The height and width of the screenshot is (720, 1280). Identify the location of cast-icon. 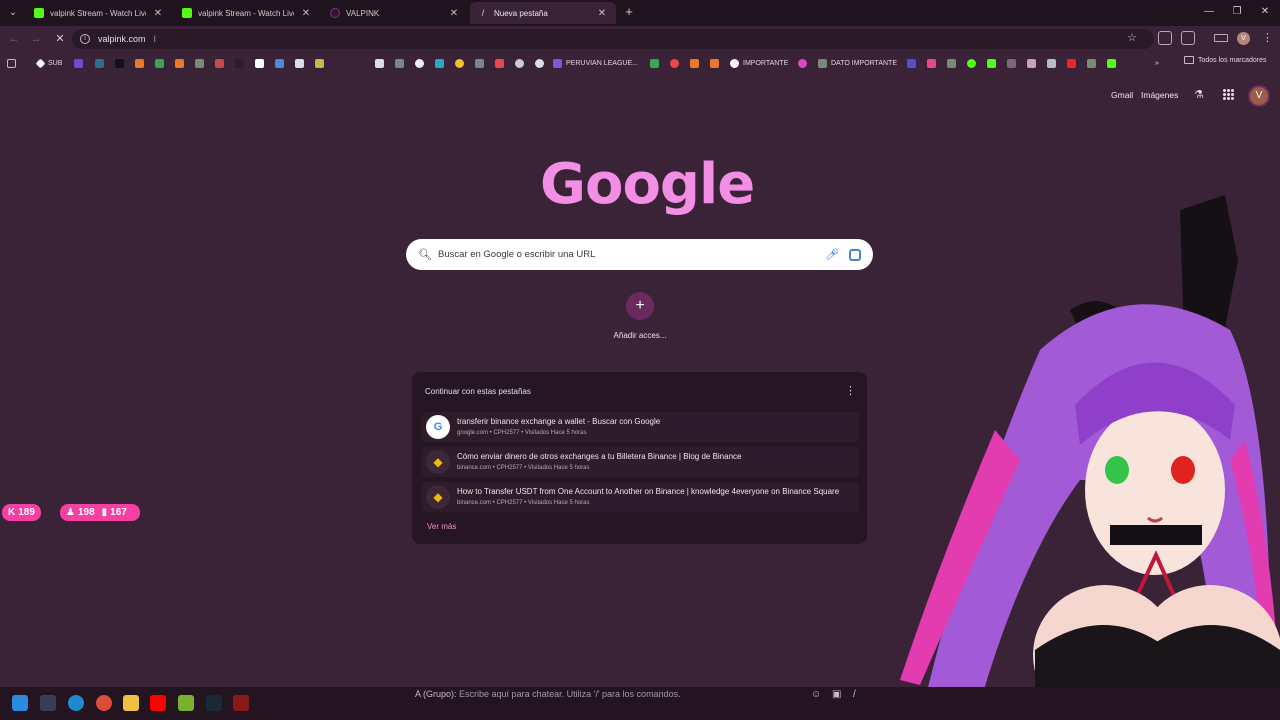
(1165, 38).